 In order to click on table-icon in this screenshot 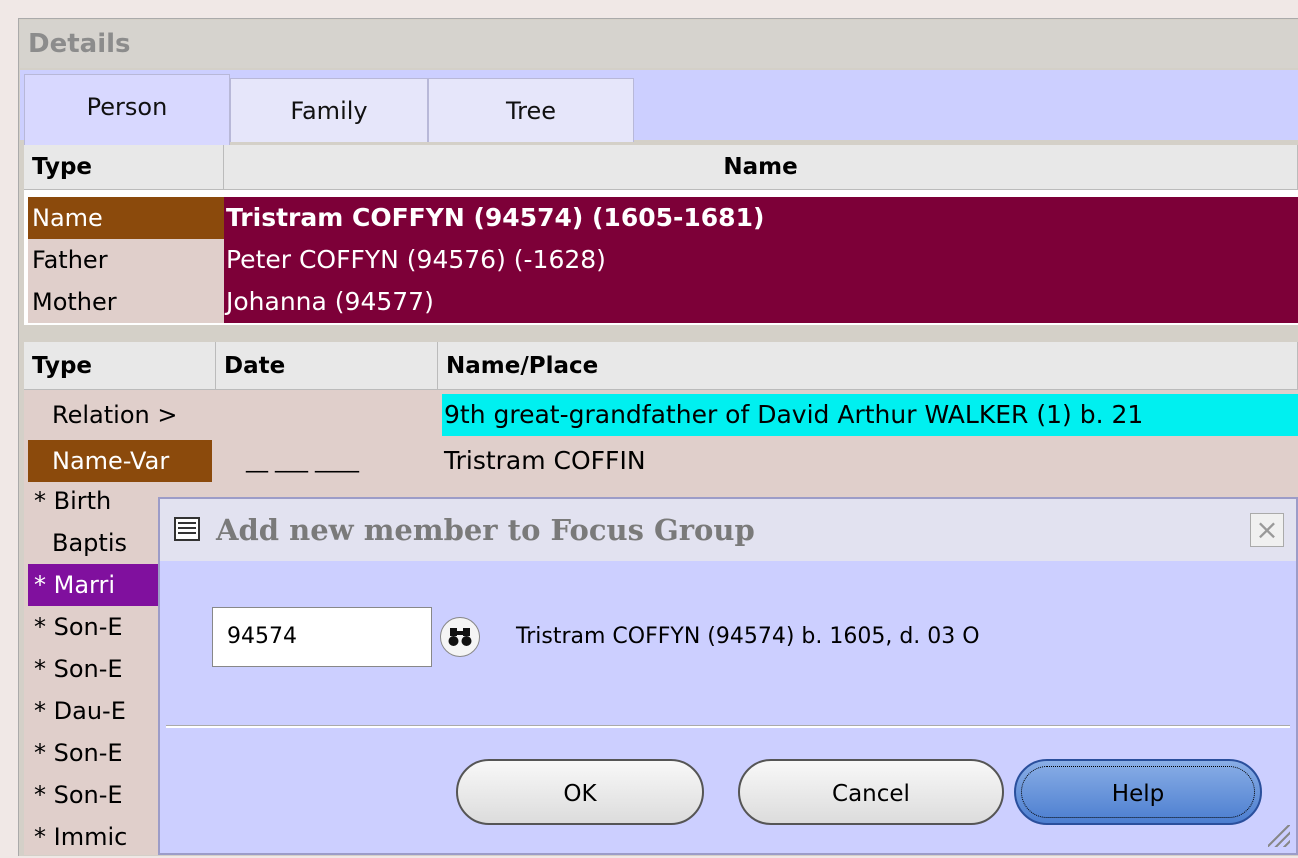, I will do `click(187, 529)`.